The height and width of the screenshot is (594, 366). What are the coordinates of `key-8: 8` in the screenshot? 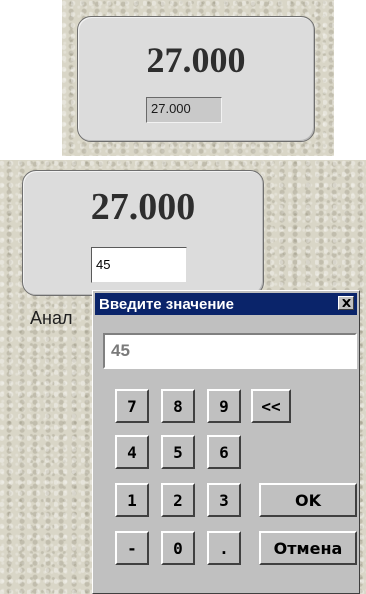 It's located at (178, 406).